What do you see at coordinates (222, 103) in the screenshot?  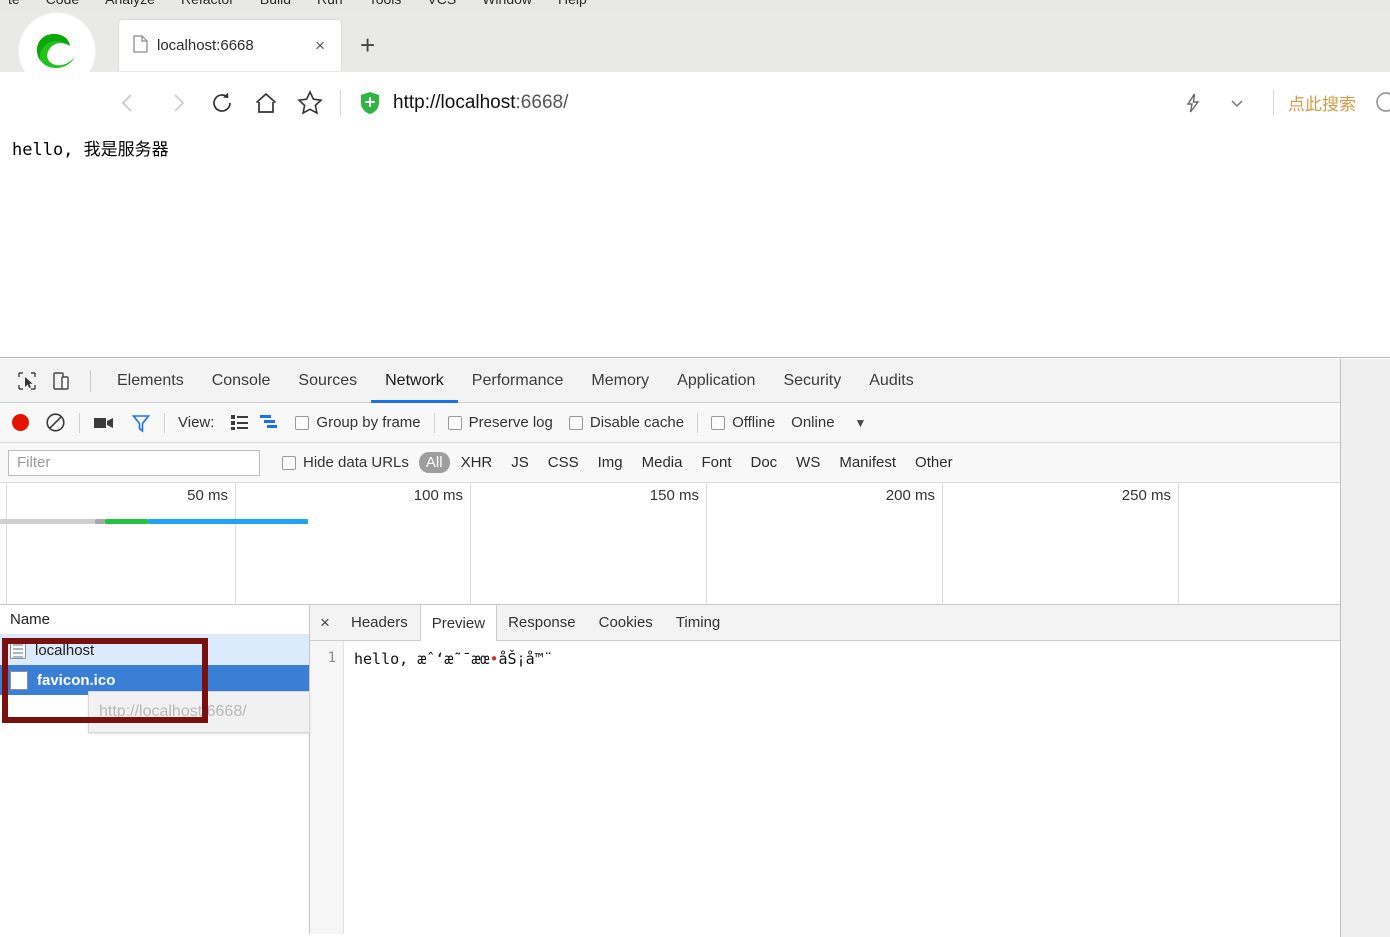 I see `reload-icon` at bounding box center [222, 103].